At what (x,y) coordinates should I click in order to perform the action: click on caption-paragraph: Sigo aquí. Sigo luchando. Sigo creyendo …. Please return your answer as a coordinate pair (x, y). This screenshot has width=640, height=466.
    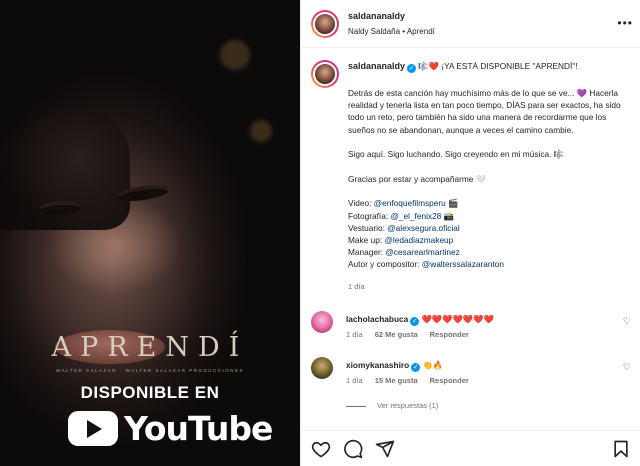
    Looking at the image, I should click on (456, 154).